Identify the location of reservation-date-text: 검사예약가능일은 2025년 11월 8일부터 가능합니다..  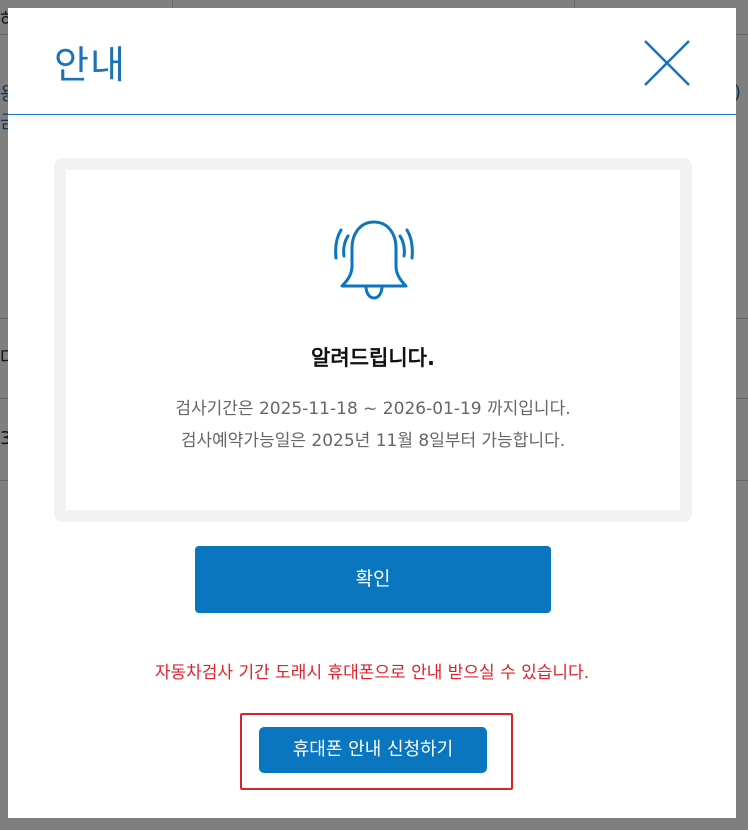
(373, 441).